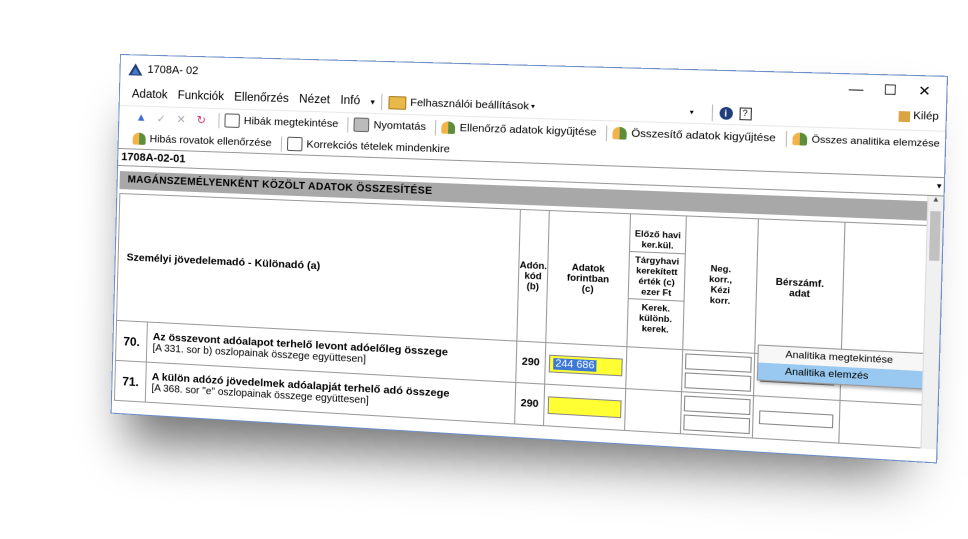 This screenshot has width=968, height=539. I want to click on menu-info: Infó, so click(350, 101).